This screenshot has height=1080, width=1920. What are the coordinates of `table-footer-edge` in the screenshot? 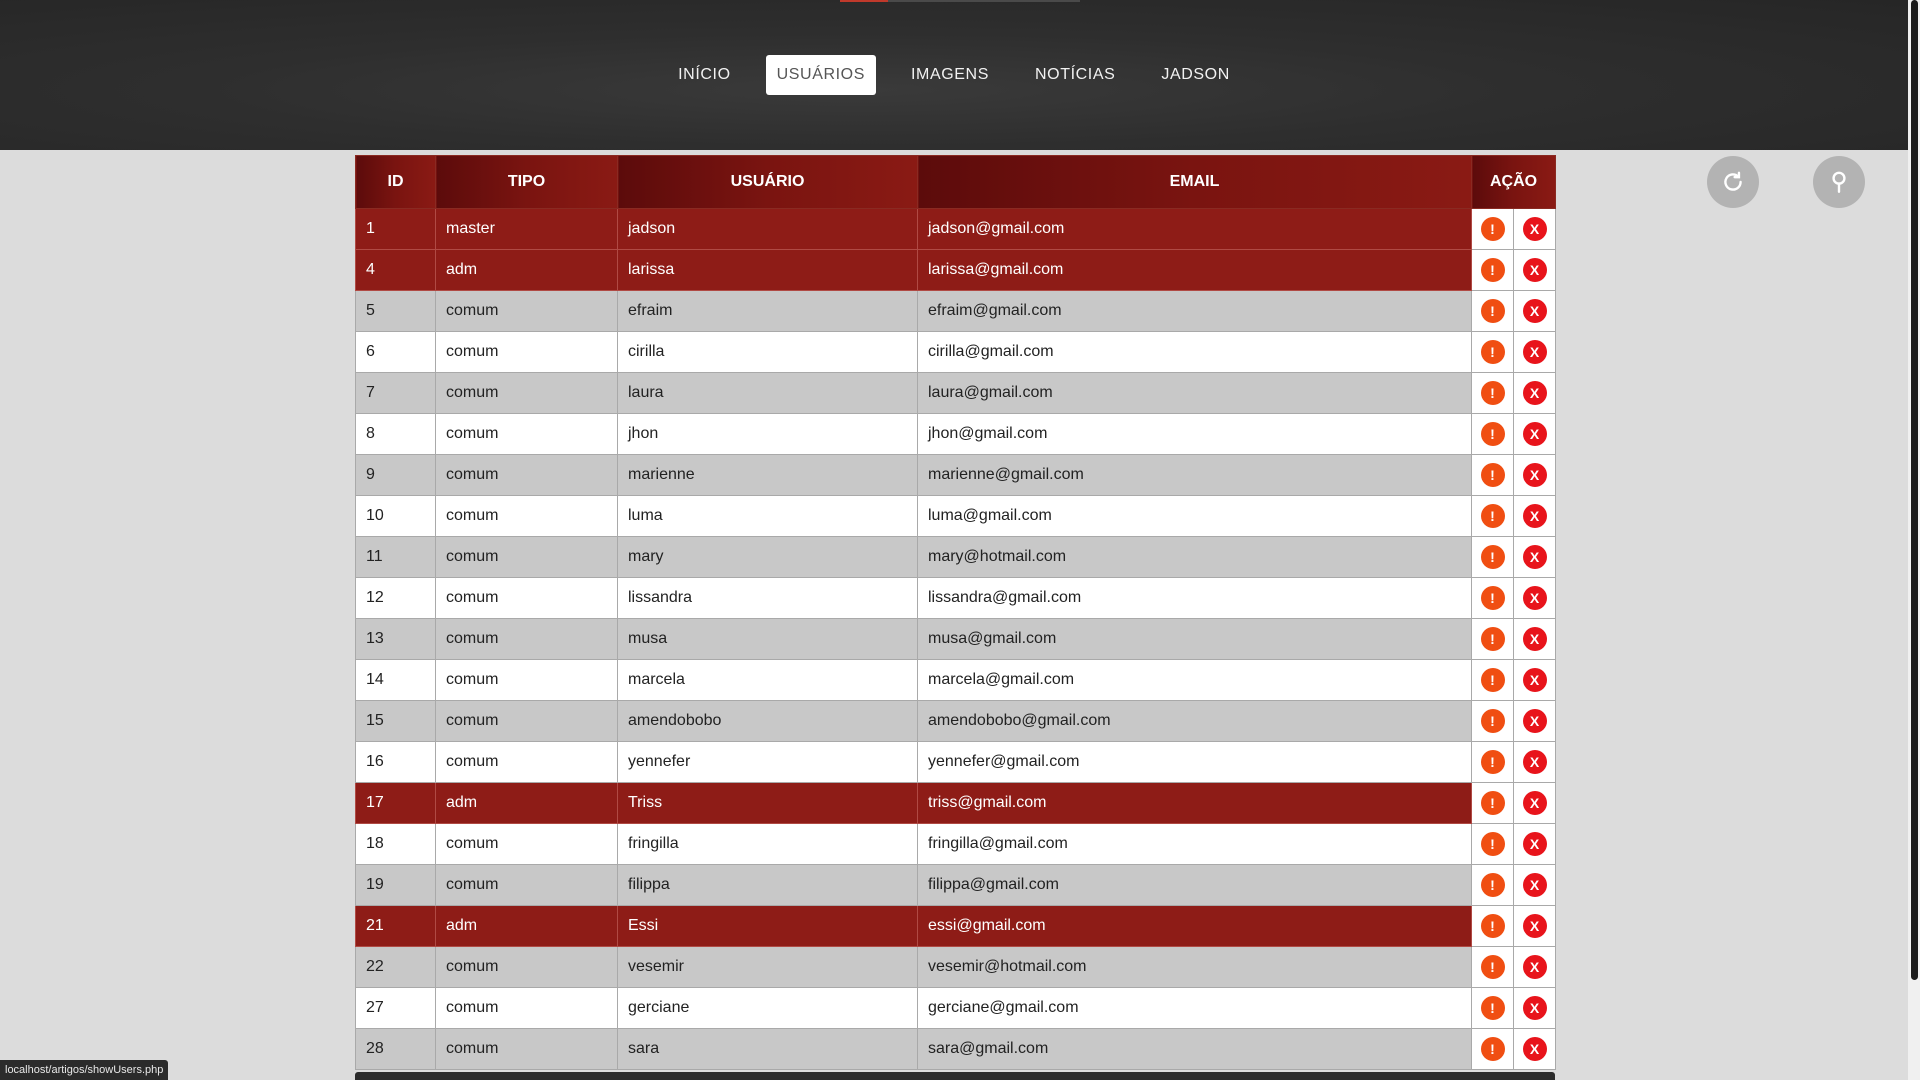 It's located at (955, 1076).